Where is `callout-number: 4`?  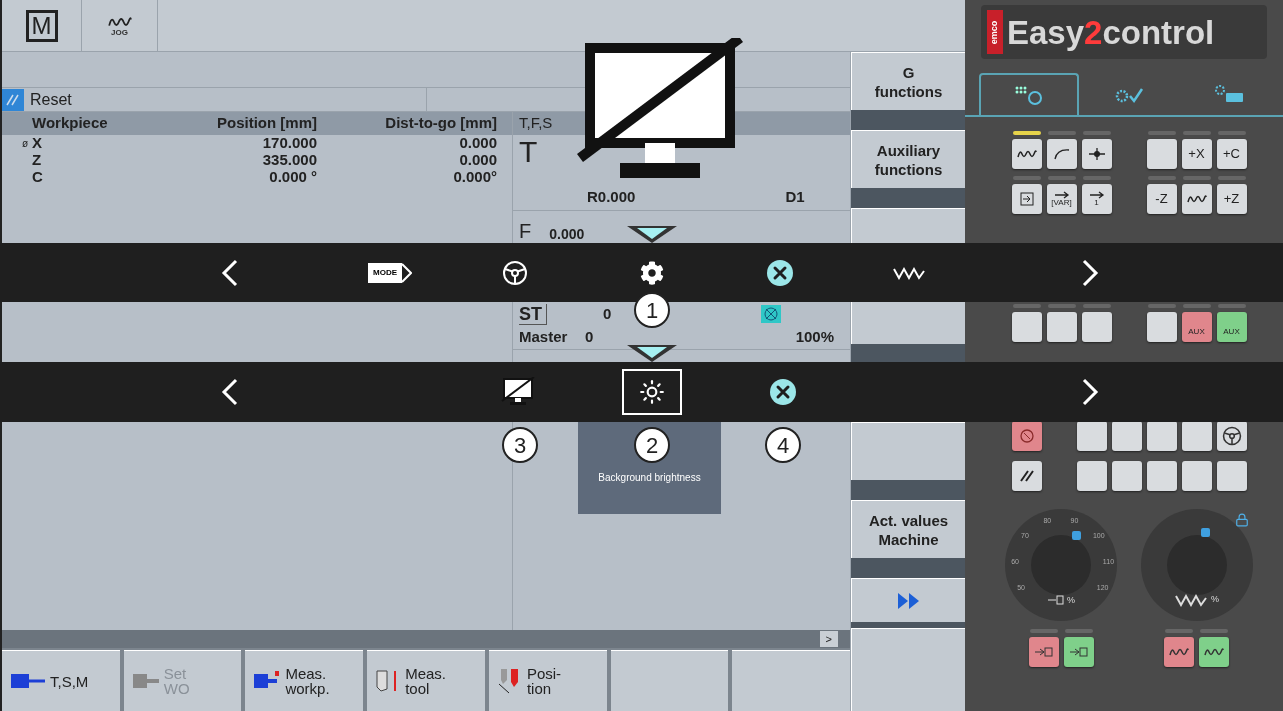
callout-number: 4 is located at coordinates (783, 445).